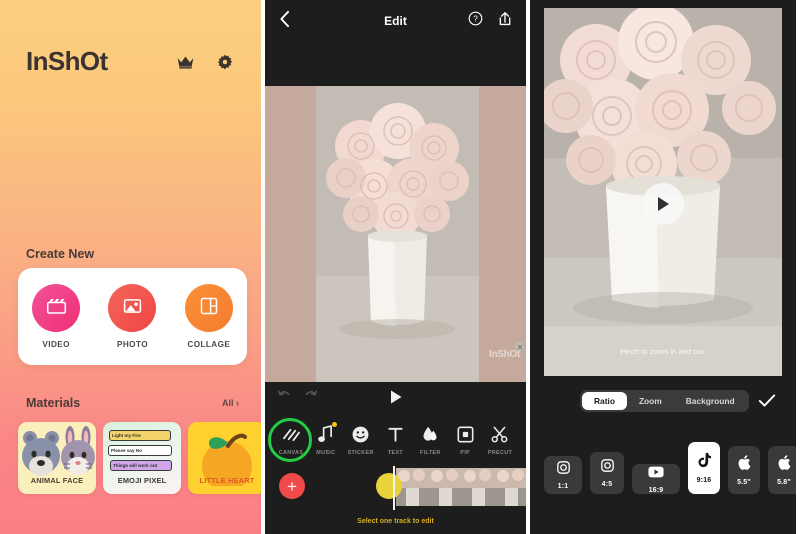 The height and width of the screenshot is (534, 800). What do you see at coordinates (140, 450) in the screenshot?
I see `emoji-chip-2: Please say No` at bounding box center [140, 450].